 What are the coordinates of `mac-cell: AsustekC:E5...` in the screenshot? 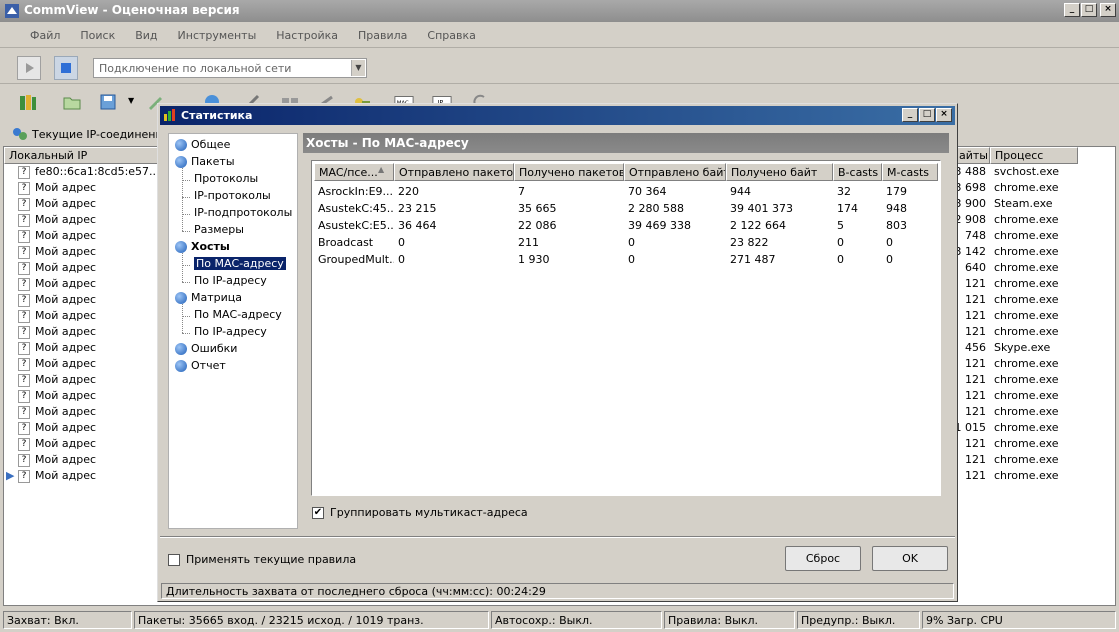 It's located at (356, 225).